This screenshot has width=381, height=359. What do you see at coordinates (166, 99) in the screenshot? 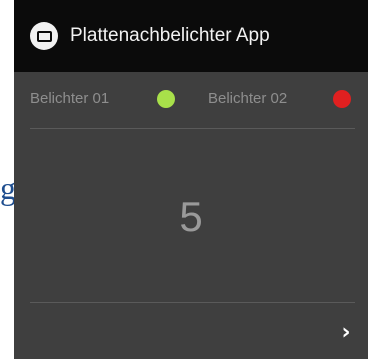
I see `belichter-01-status-indicator` at bounding box center [166, 99].